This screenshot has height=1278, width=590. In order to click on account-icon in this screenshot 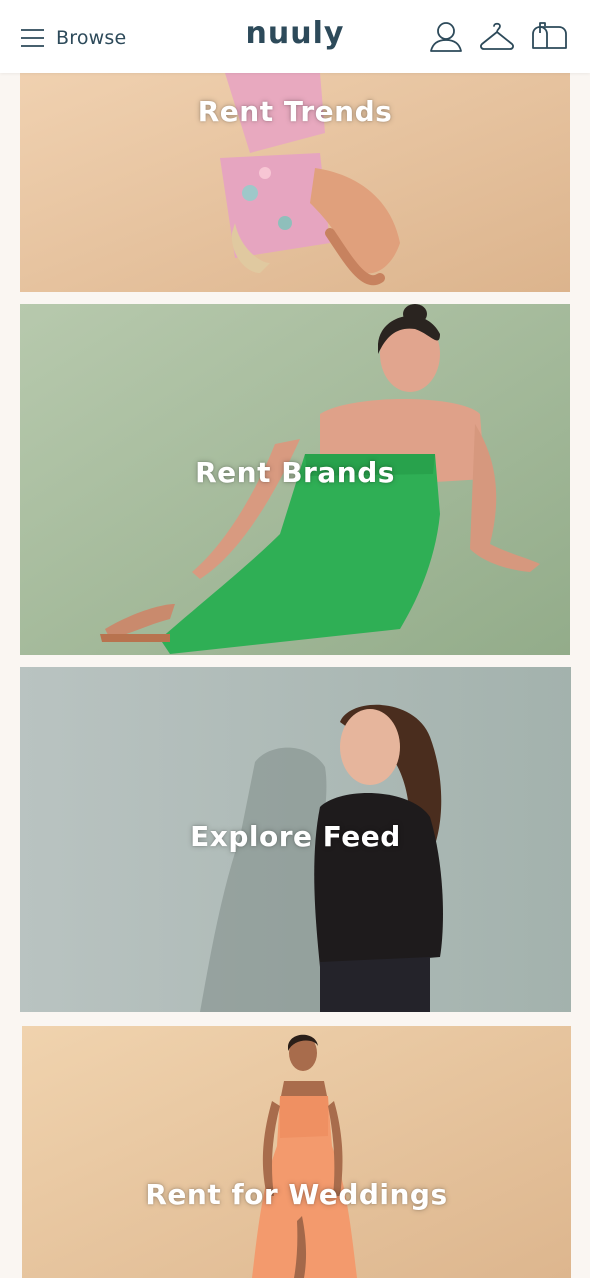, I will do `click(446, 37)`.